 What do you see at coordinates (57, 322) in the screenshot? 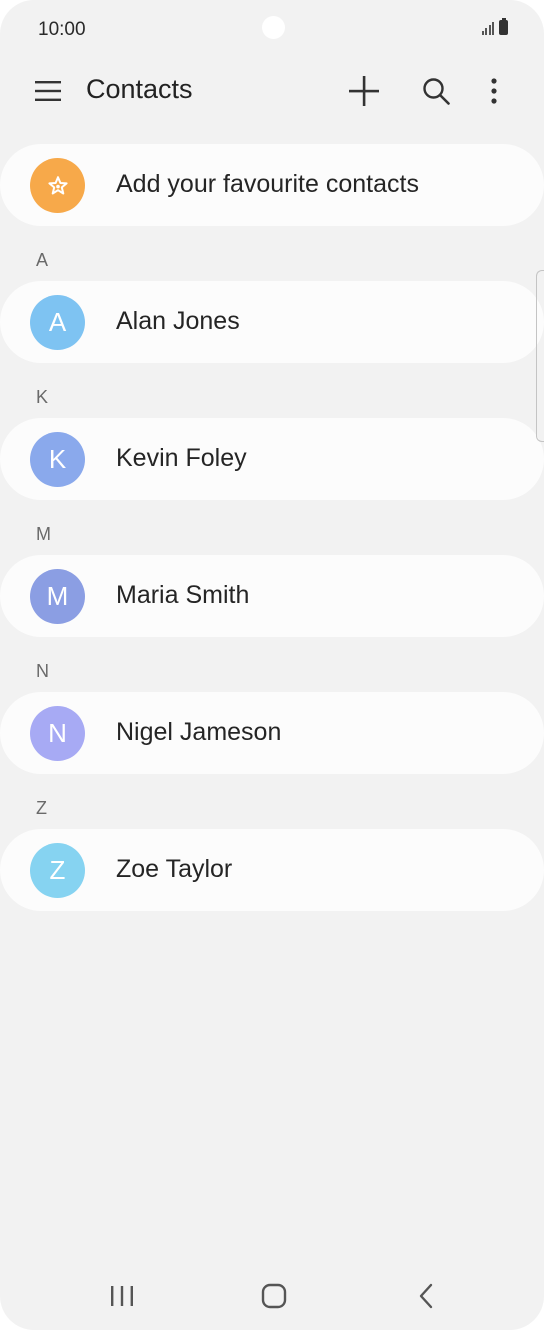
I see `contact-avatar: A` at bounding box center [57, 322].